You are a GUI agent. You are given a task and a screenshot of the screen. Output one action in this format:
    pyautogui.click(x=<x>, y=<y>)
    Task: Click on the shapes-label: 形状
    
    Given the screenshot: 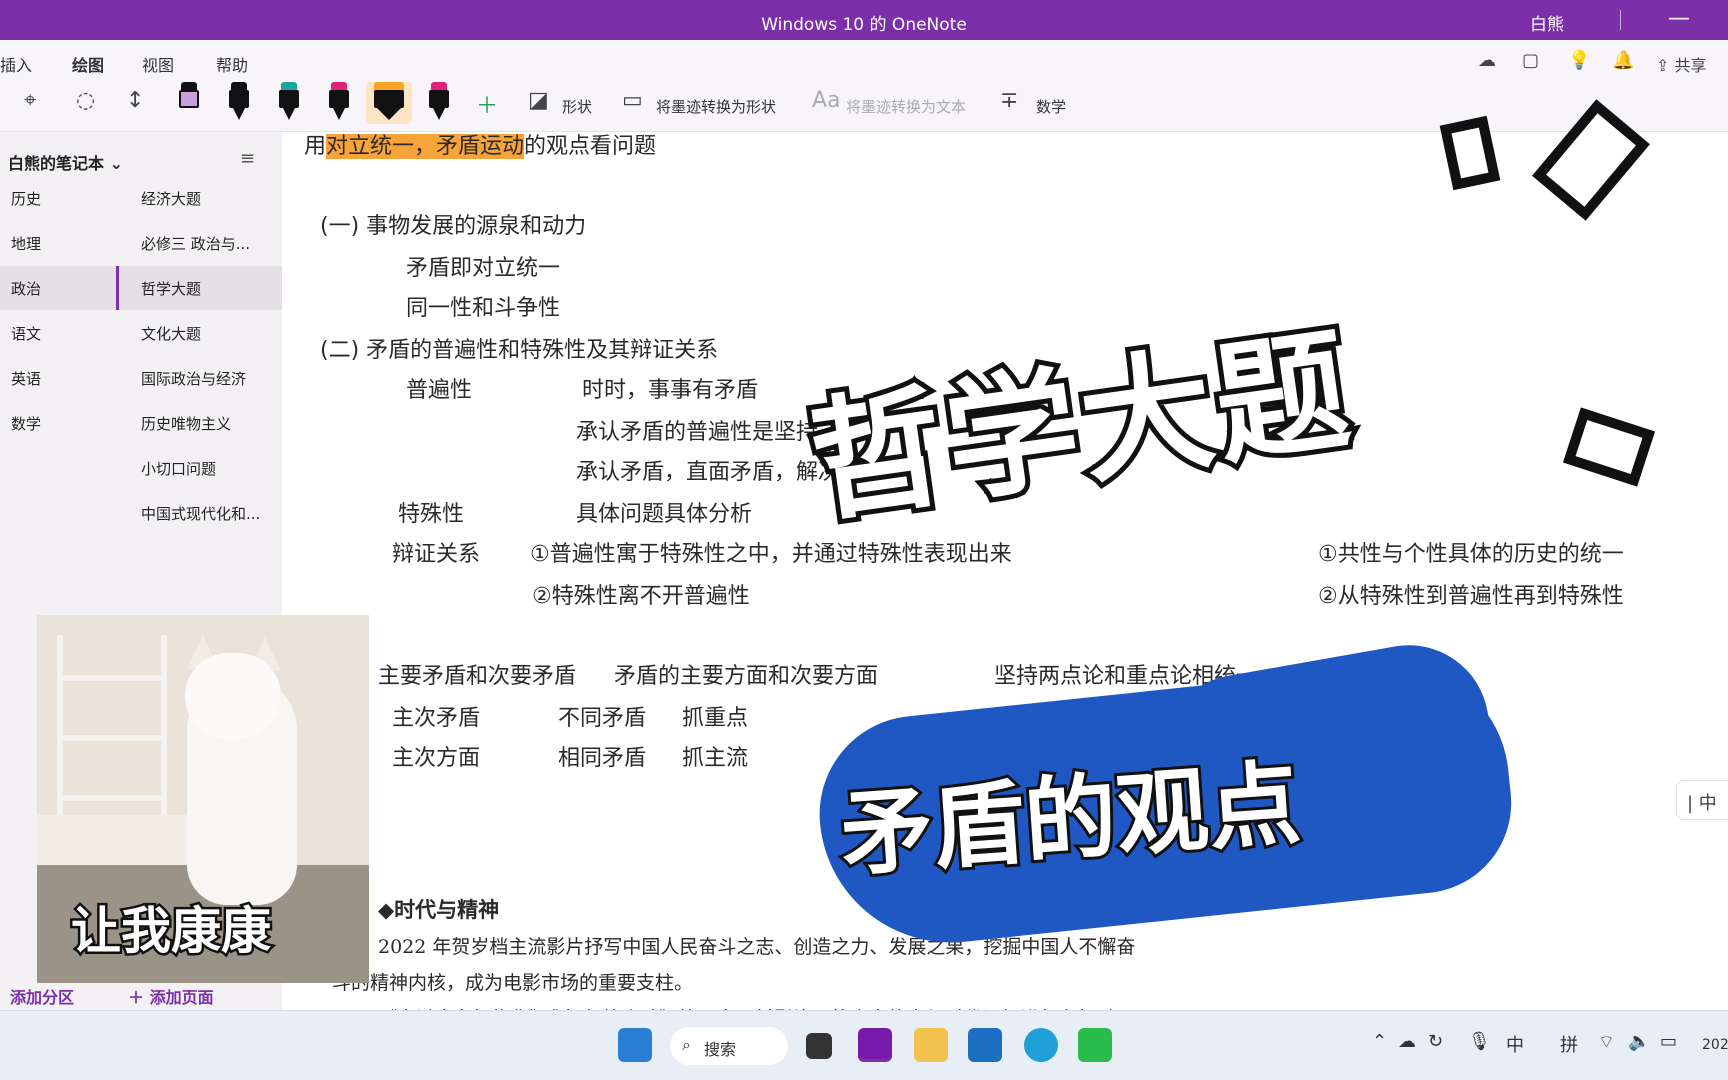 What is the action you would take?
    pyautogui.click(x=577, y=106)
    